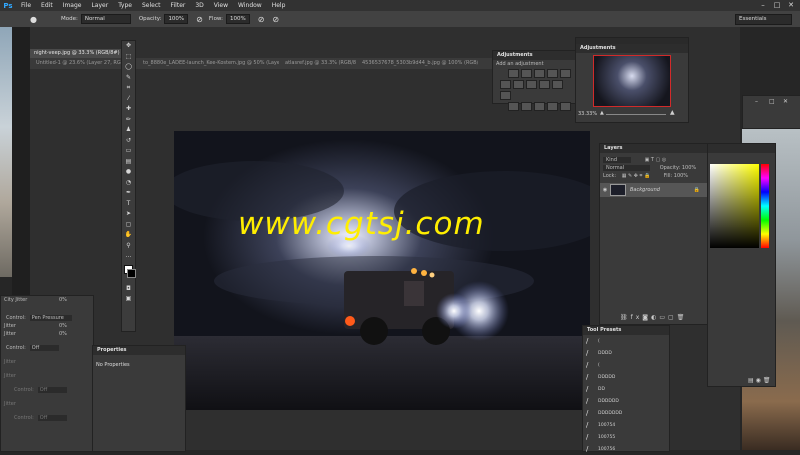 The width and height of the screenshot is (800, 455). I want to click on menu-file: File, so click(26, 5).